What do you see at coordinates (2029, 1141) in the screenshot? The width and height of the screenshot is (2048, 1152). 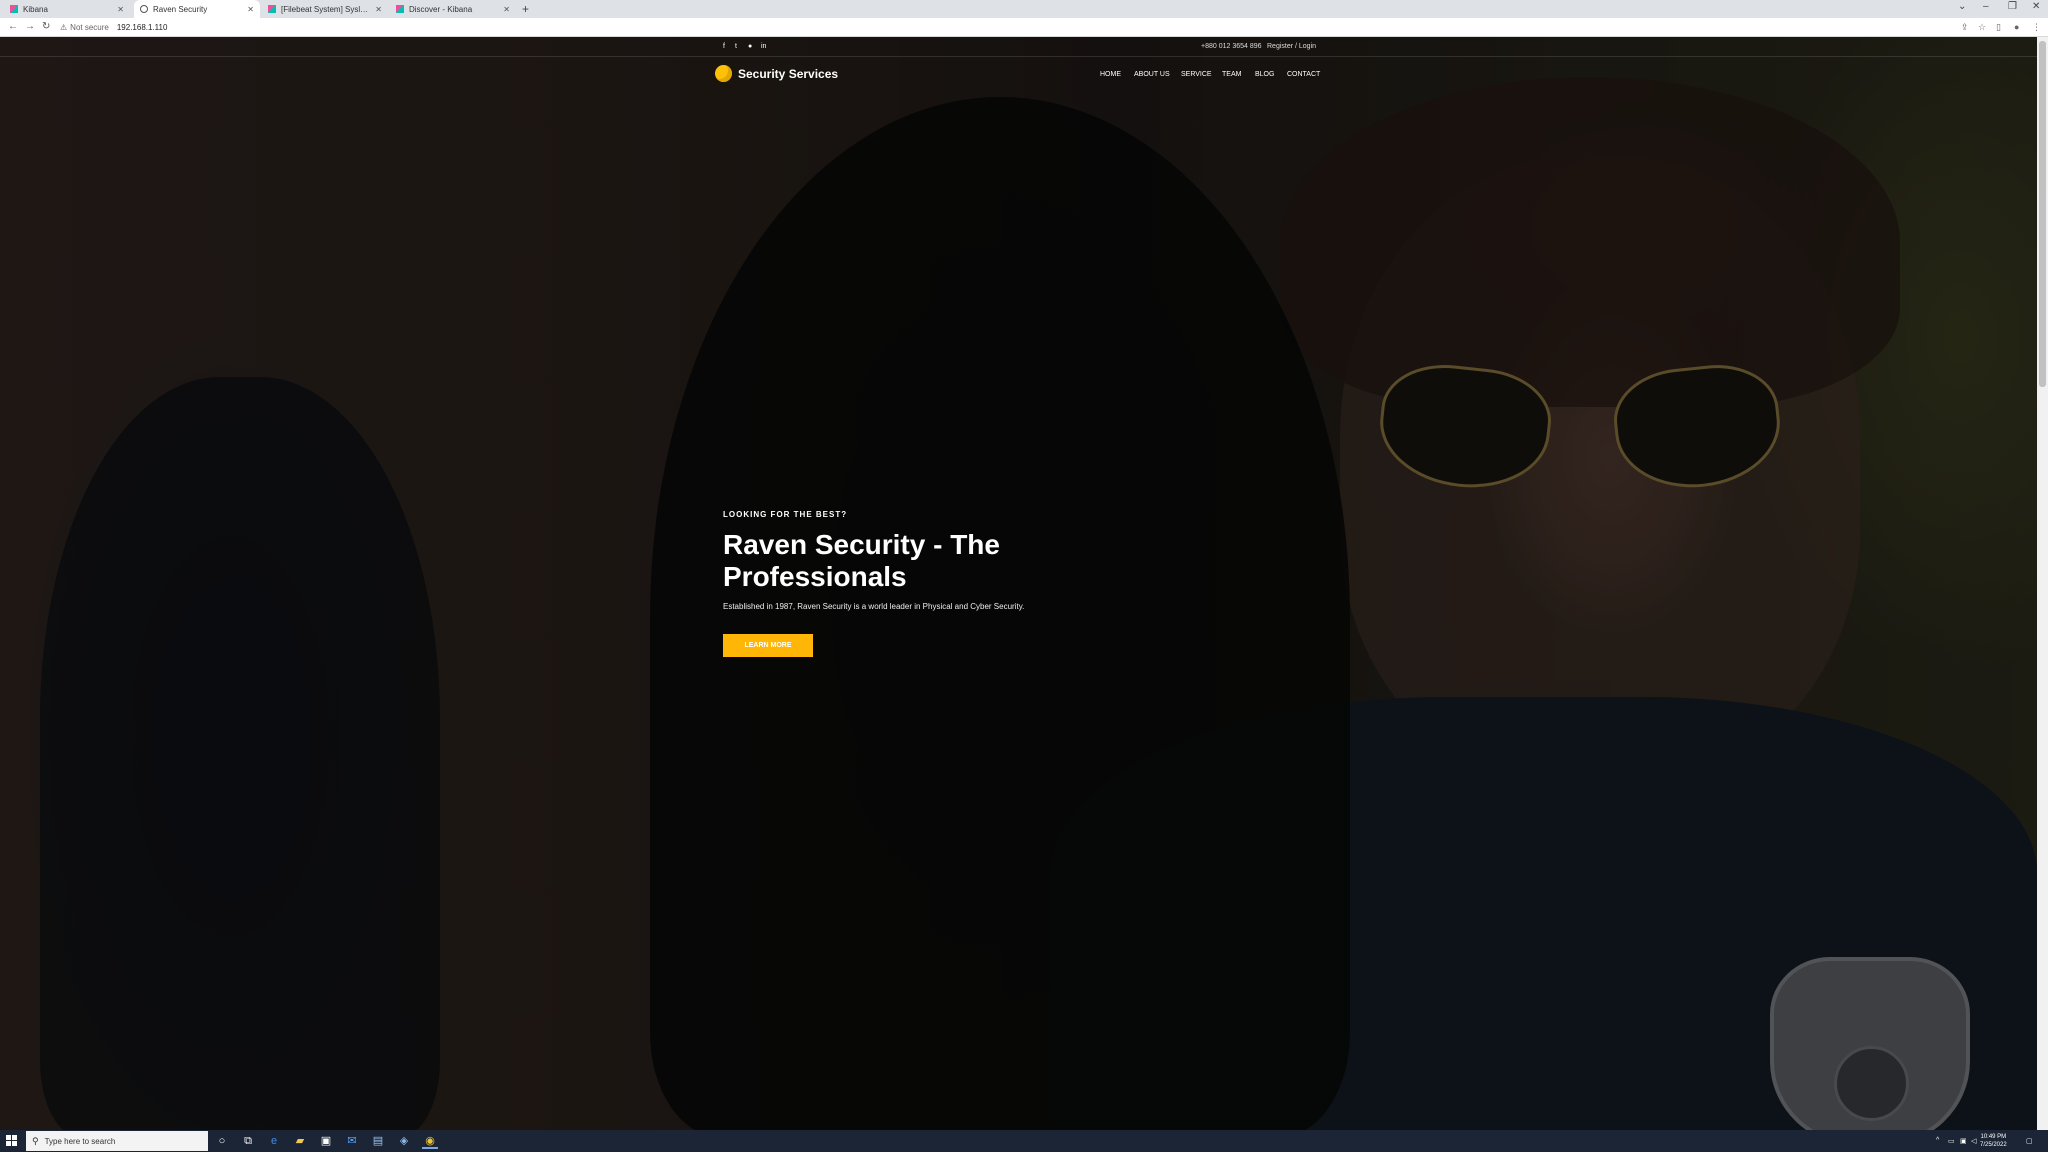 I see `notification-icon: ▢` at bounding box center [2029, 1141].